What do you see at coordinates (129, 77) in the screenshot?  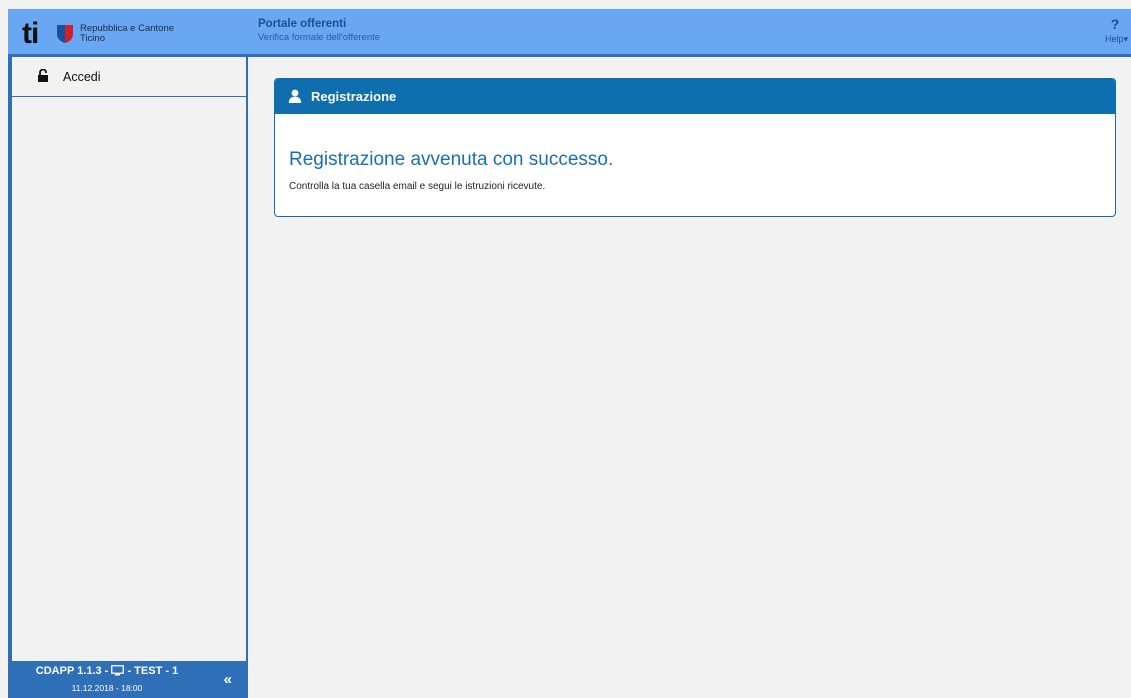 I see `sidebar-item-accedi: Accedi` at bounding box center [129, 77].